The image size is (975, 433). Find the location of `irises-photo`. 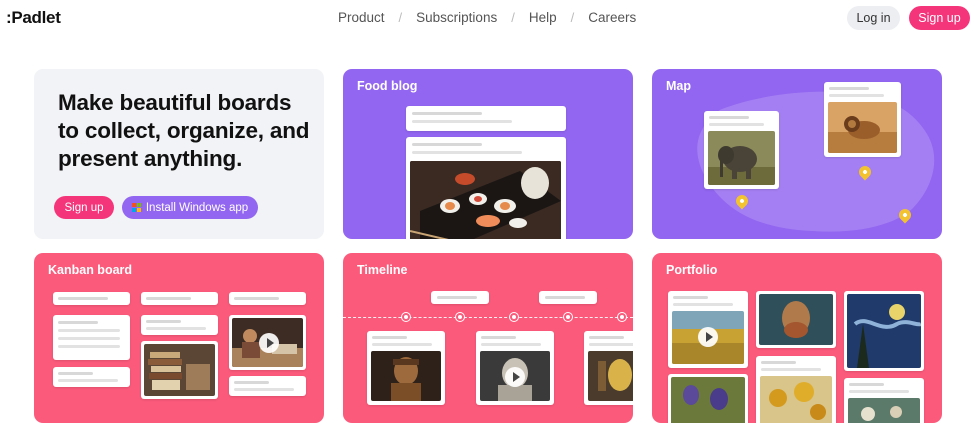

irises-photo is located at coordinates (708, 400).